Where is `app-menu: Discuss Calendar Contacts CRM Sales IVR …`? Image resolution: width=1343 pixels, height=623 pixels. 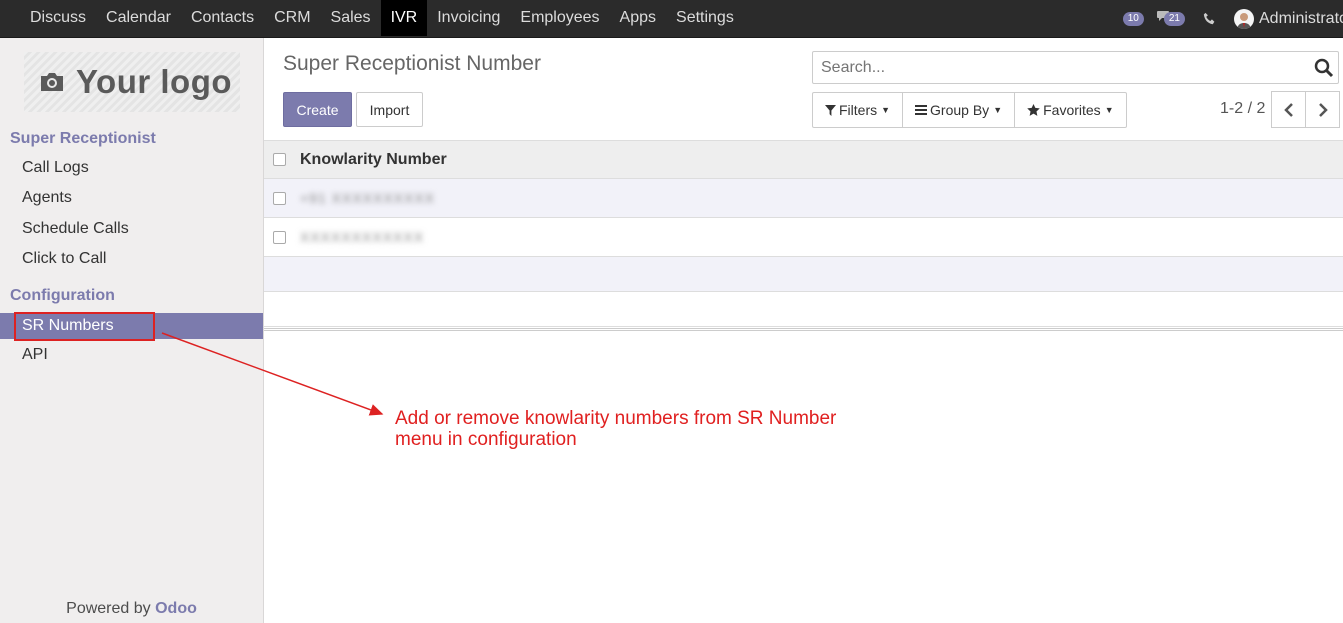
app-menu: Discuss Calendar Contacts CRM Sales IVR … is located at coordinates (382, 18).